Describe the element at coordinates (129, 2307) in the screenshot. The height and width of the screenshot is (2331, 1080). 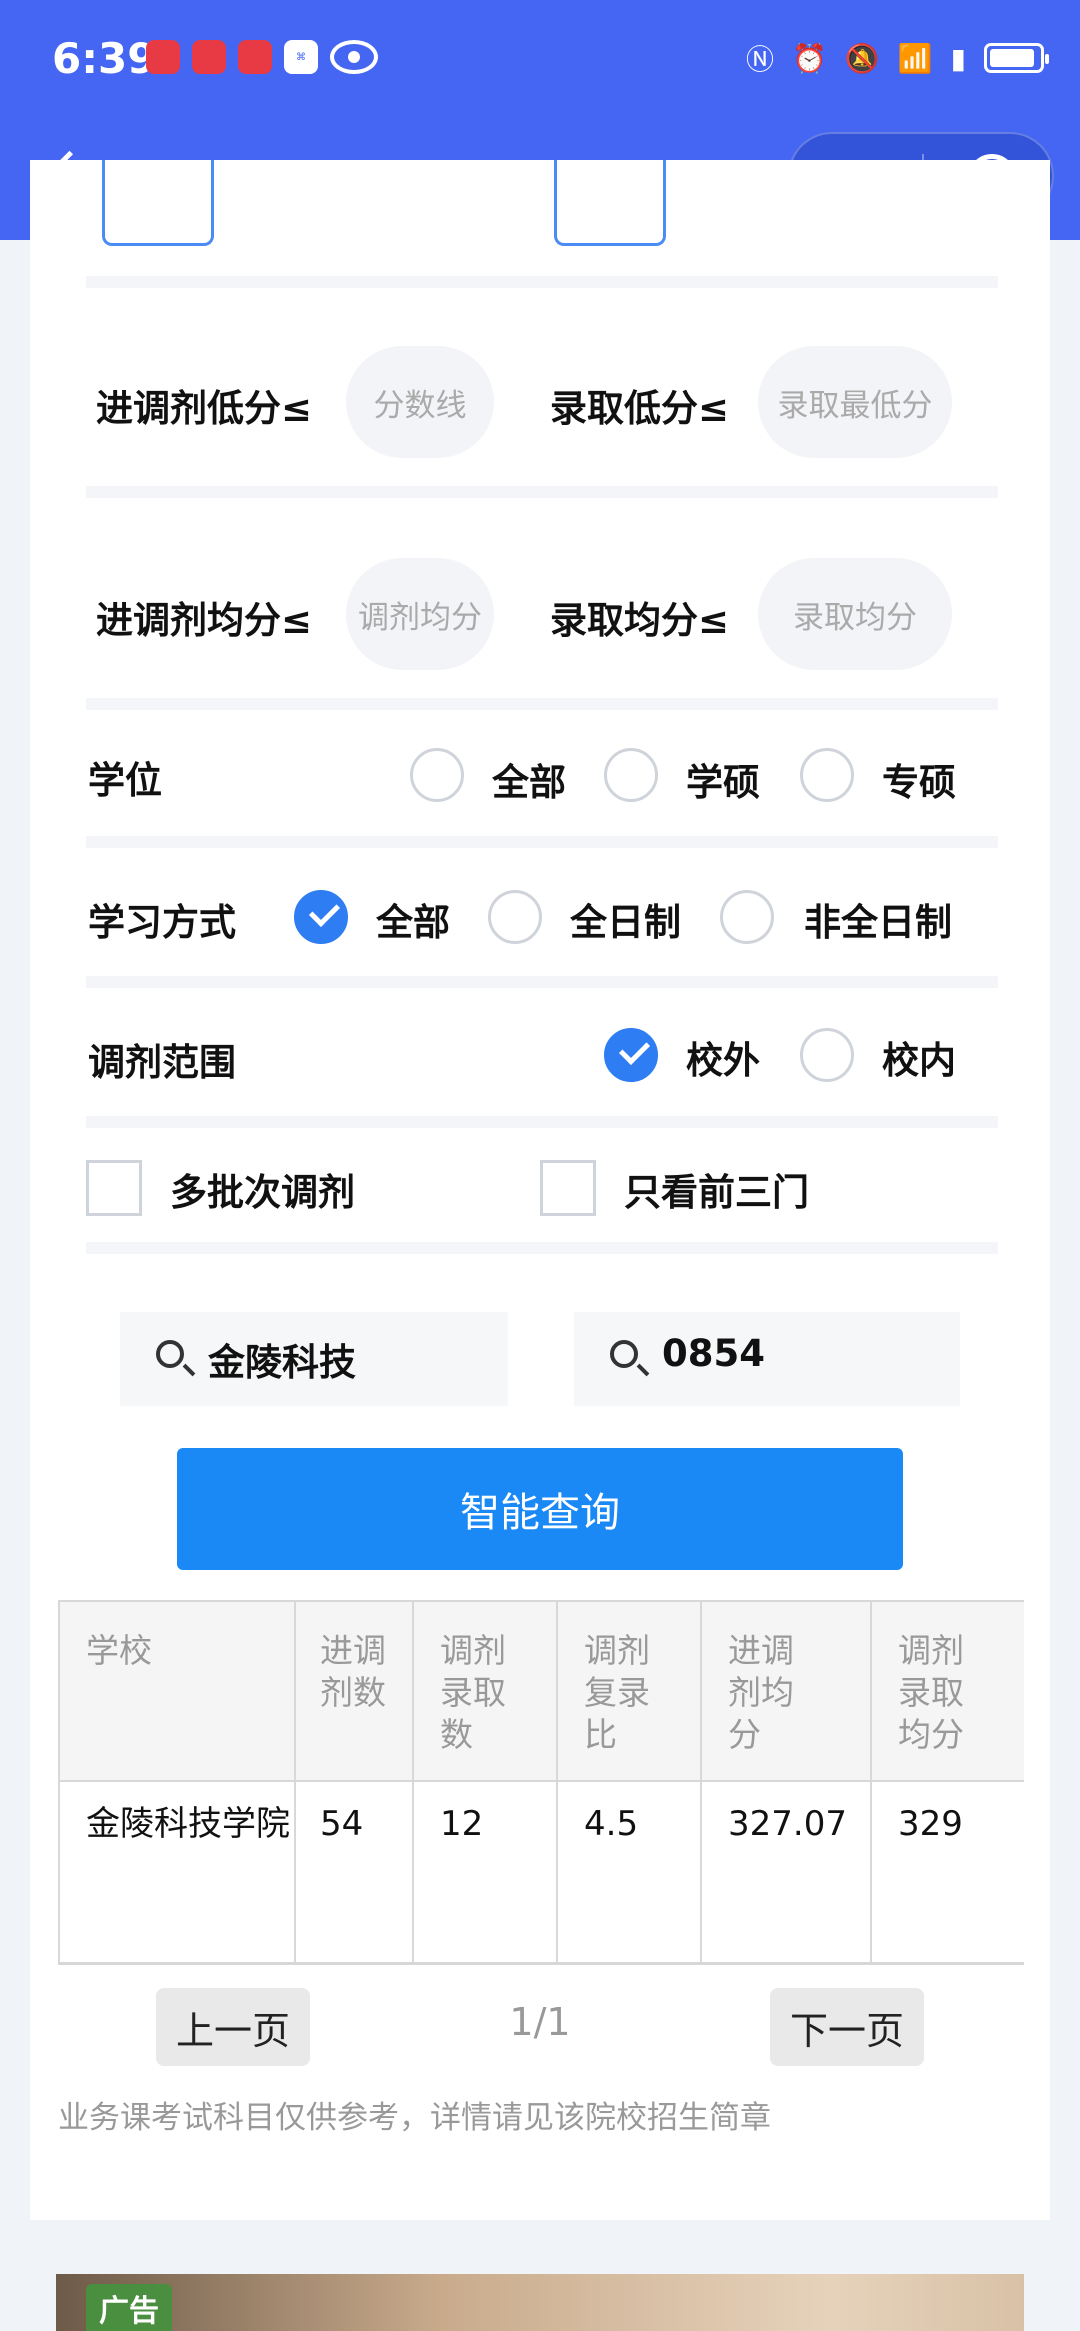
I see `ad-tag: 广告` at that location.